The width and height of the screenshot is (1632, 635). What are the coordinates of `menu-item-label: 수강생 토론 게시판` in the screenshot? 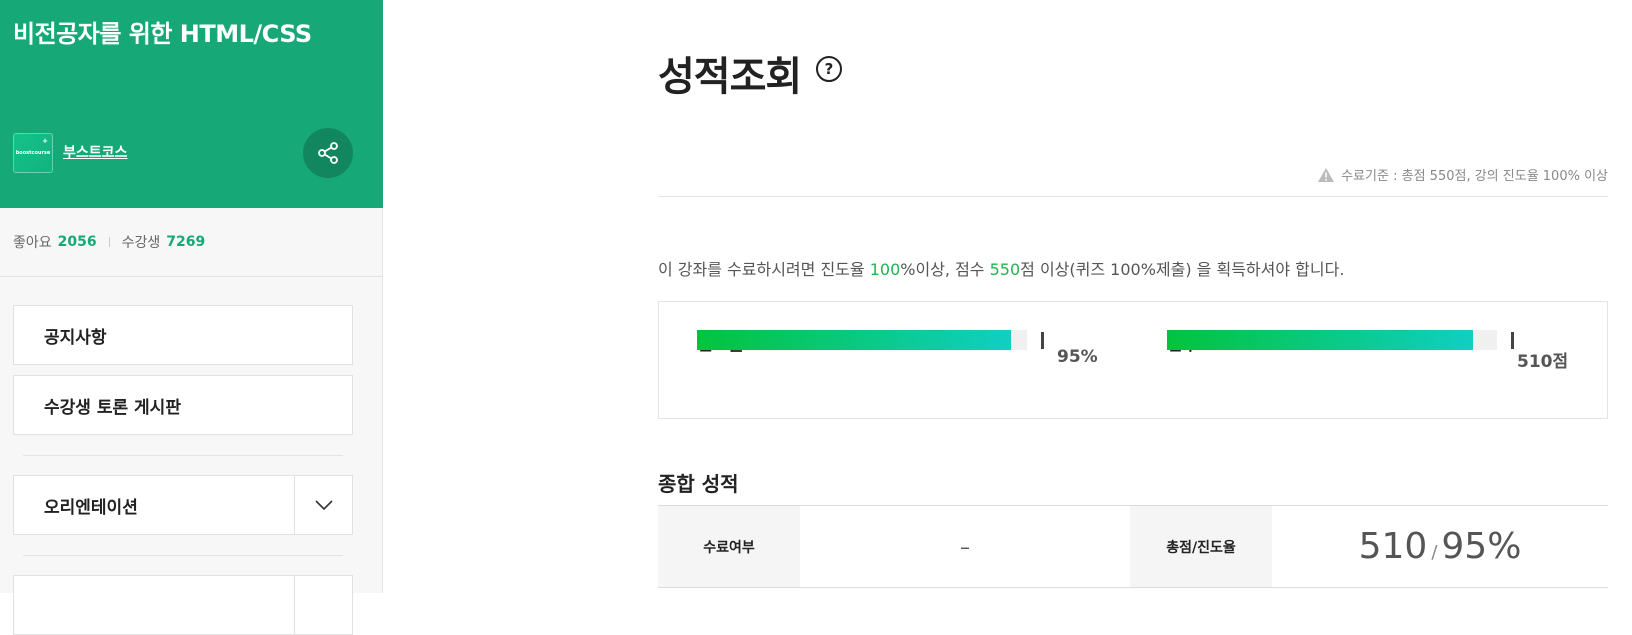 It's located at (112, 407).